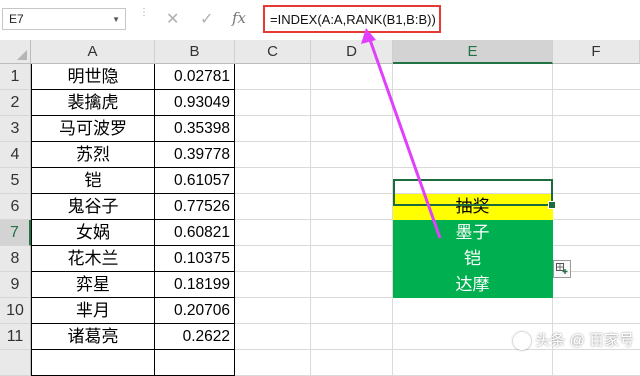 Image resolution: width=640 pixels, height=376 pixels. Describe the element at coordinates (584, 340) in the screenshot. I see `watermark-text: 头条 @ 百家号` at that location.